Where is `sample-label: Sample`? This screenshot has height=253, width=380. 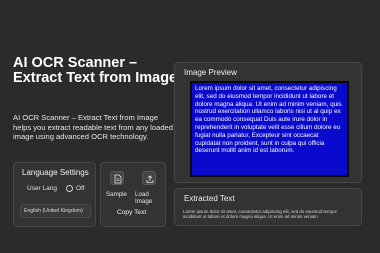
sample-label: Sample is located at coordinates (116, 194).